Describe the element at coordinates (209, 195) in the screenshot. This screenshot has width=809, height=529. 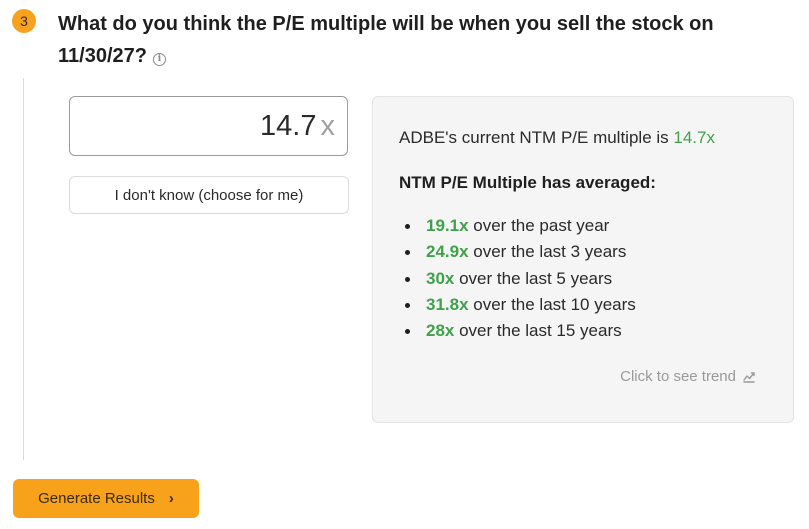
I see `dont-know-button: I don't know (choose for me)` at that location.